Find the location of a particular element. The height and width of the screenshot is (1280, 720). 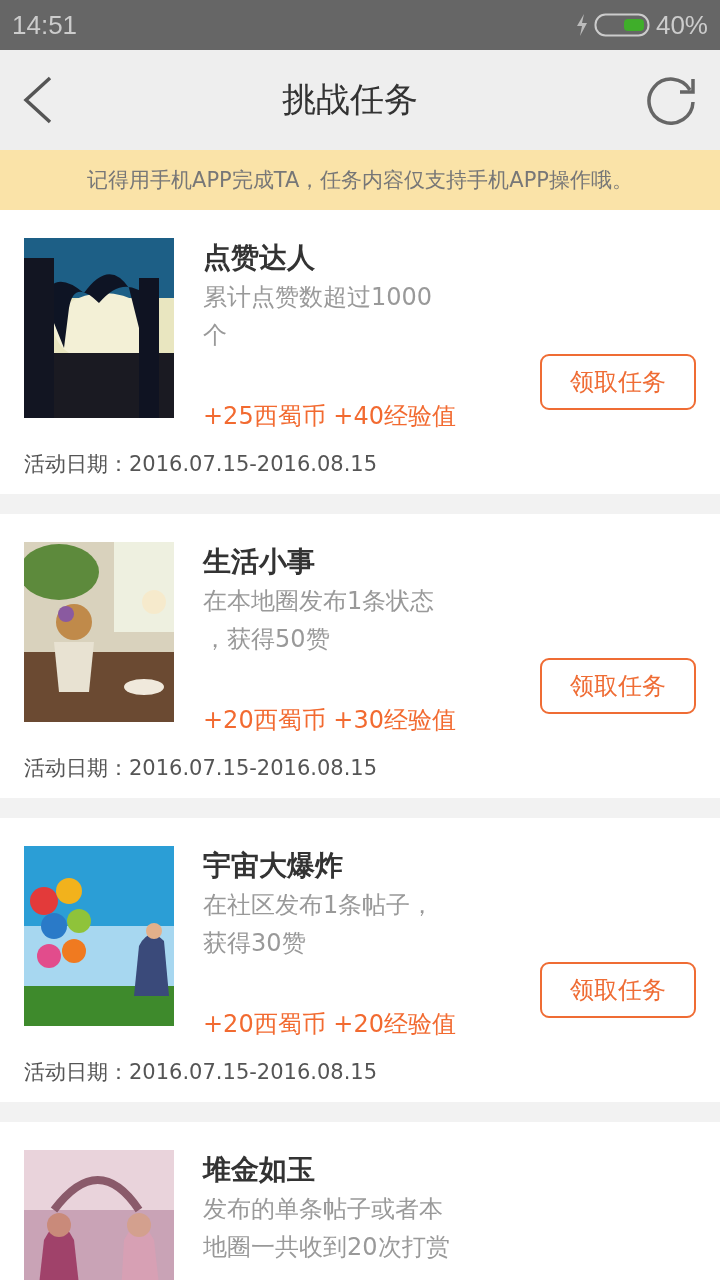

task-description: 累计点赞数超过1000 个 is located at coordinates (318, 316).